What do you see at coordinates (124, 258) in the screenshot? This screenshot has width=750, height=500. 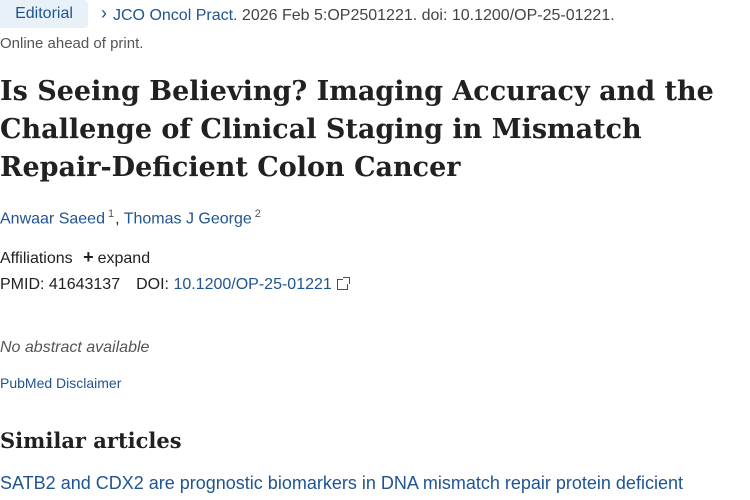 I see `expand-label: expand` at bounding box center [124, 258].